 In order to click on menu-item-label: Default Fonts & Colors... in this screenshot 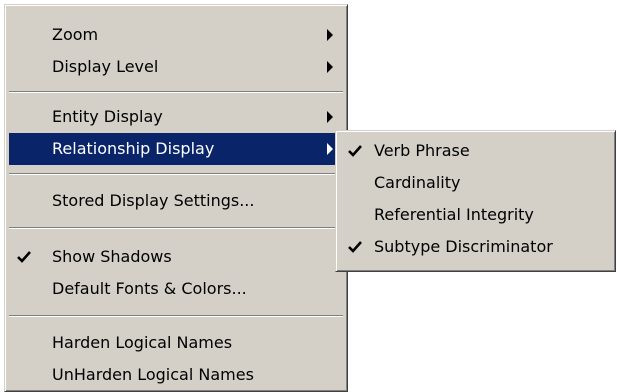, I will do `click(149, 288)`.